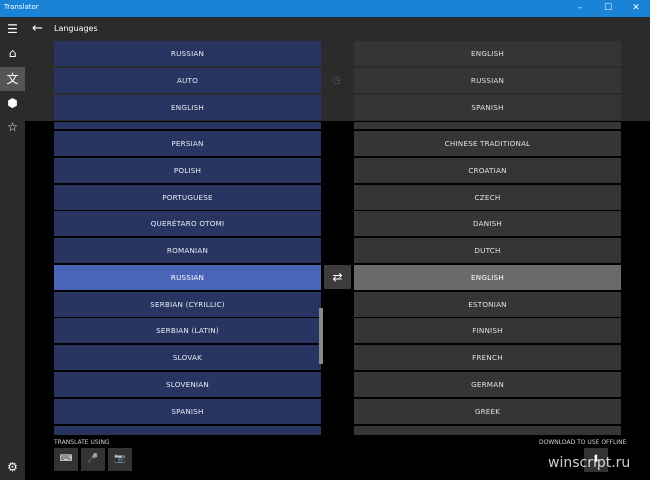 The image size is (650, 480). I want to click on camera-icon: 📷, so click(120, 459).